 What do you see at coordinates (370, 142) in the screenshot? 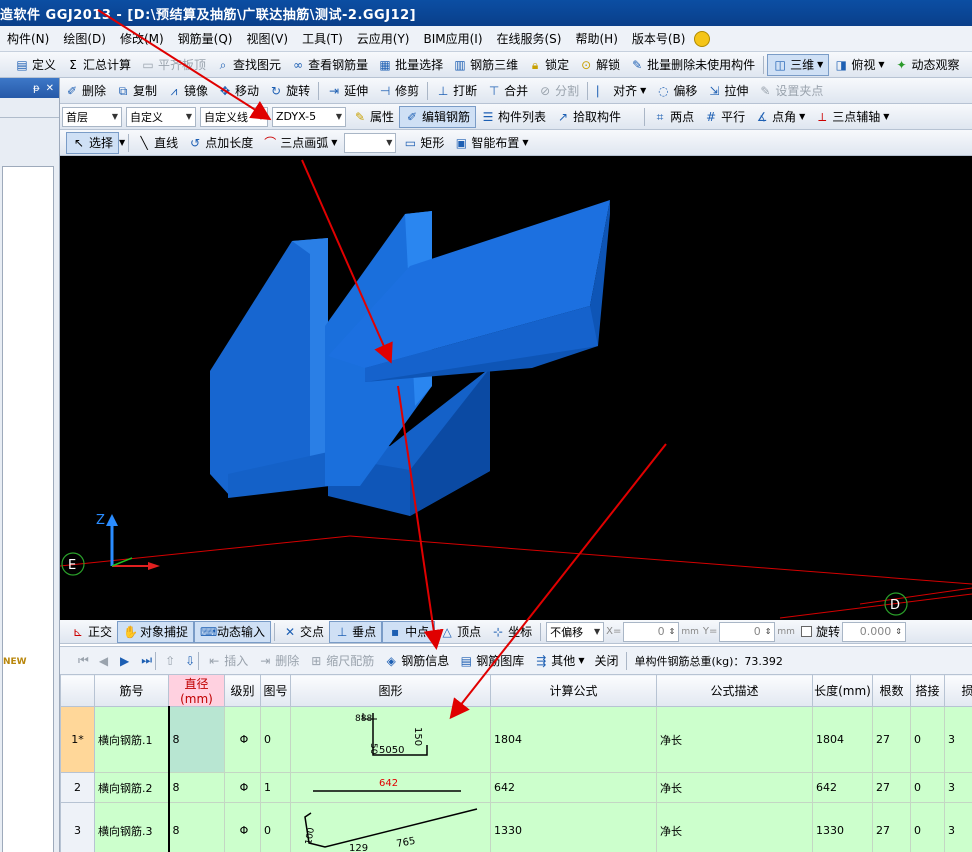
I see `arc-option-select: ▼` at bounding box center [370, 142].